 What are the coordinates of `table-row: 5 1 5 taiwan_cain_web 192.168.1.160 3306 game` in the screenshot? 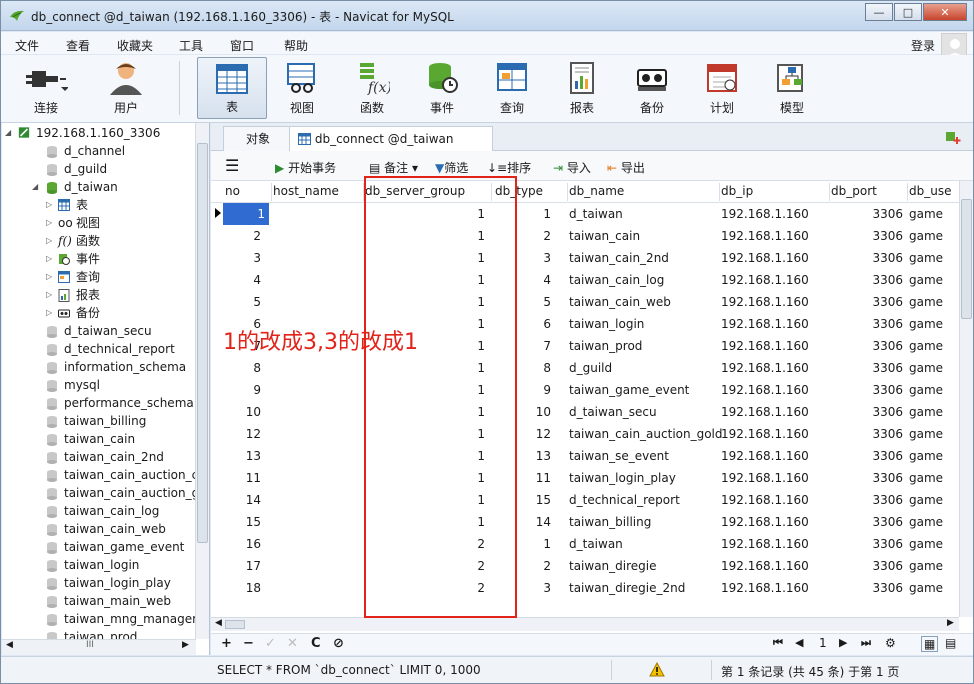 It's located at (585, 302).